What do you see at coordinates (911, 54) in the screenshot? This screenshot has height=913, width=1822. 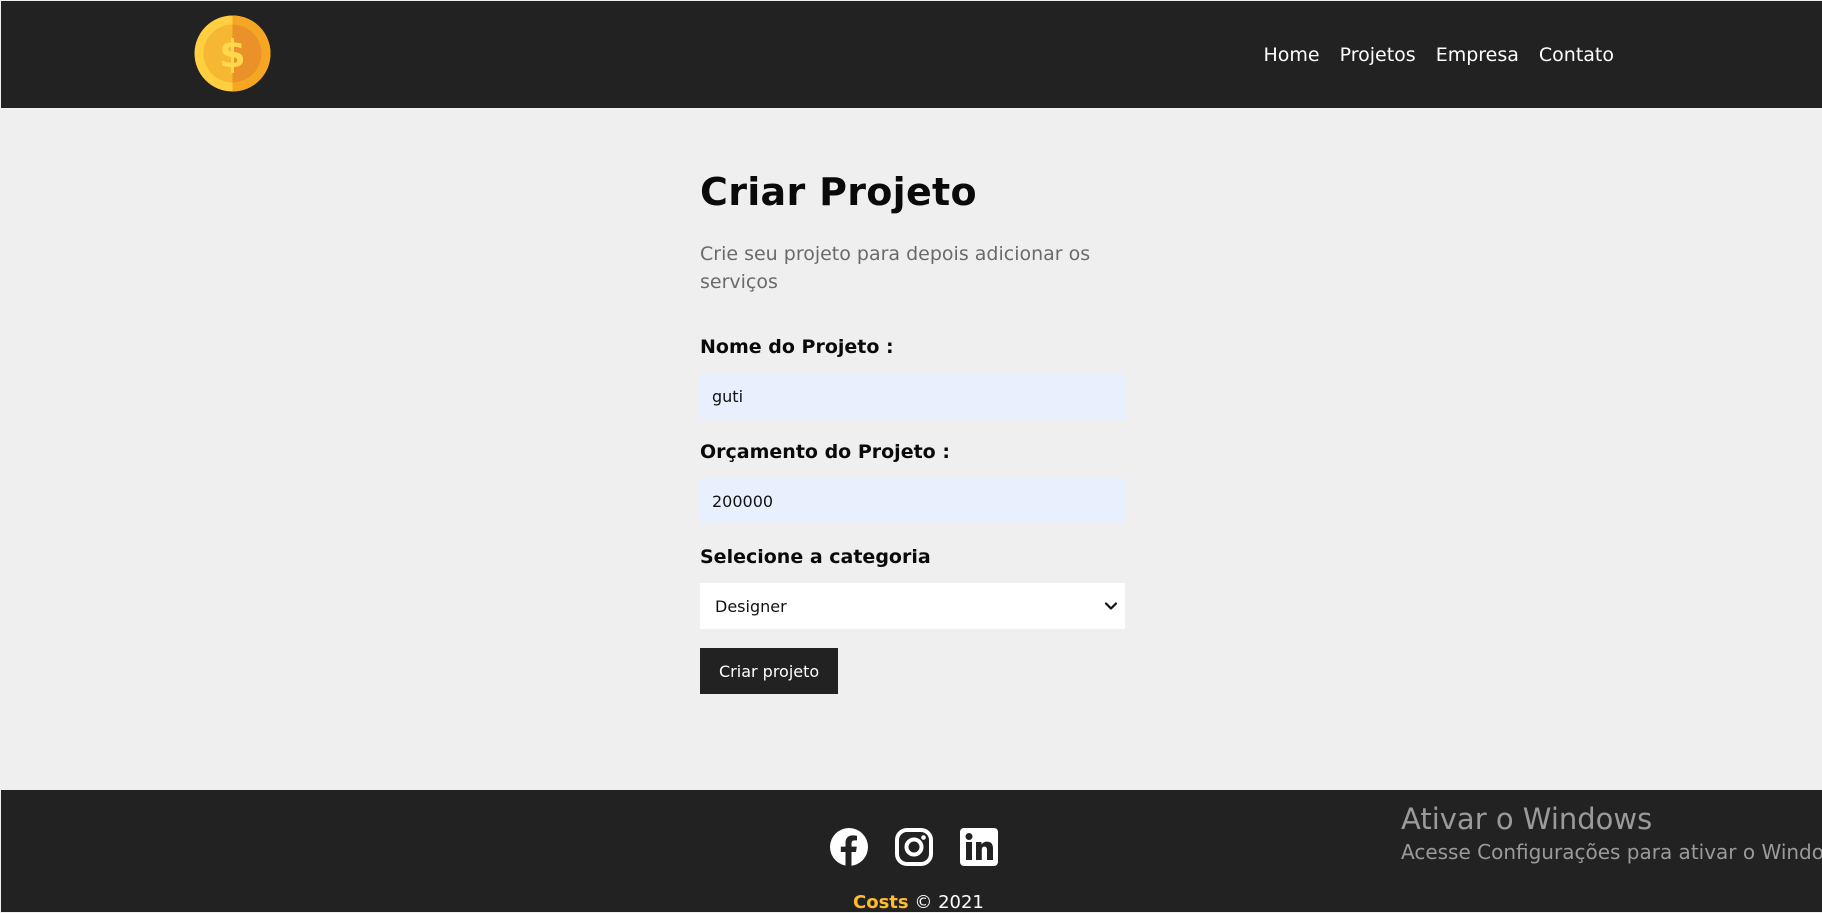 I see `navbar: $ Home Projetos Empresa Contato` at bounding box center [911, 54].